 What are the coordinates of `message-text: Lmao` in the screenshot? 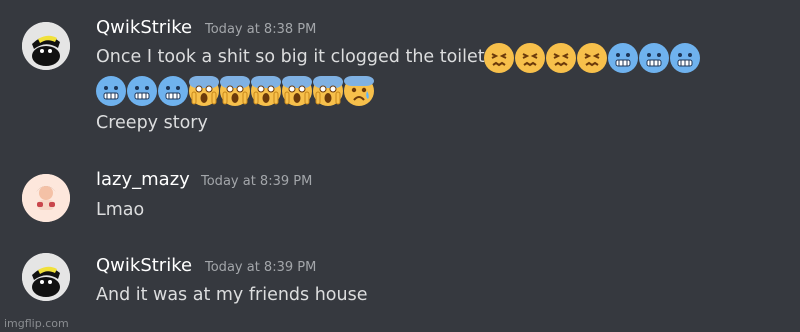 It's located at (120, 210).